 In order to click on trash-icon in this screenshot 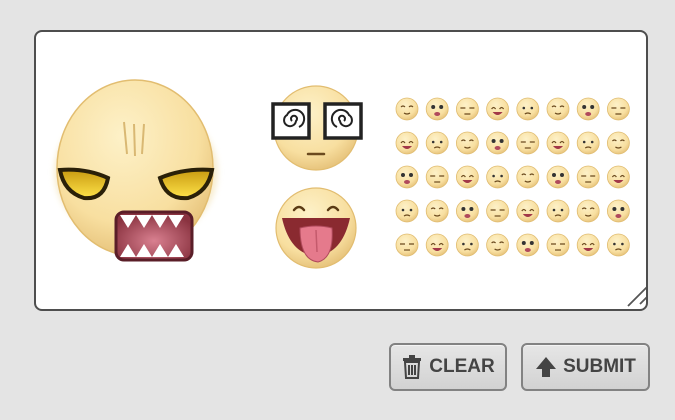, I will do `click(412, 367)`.